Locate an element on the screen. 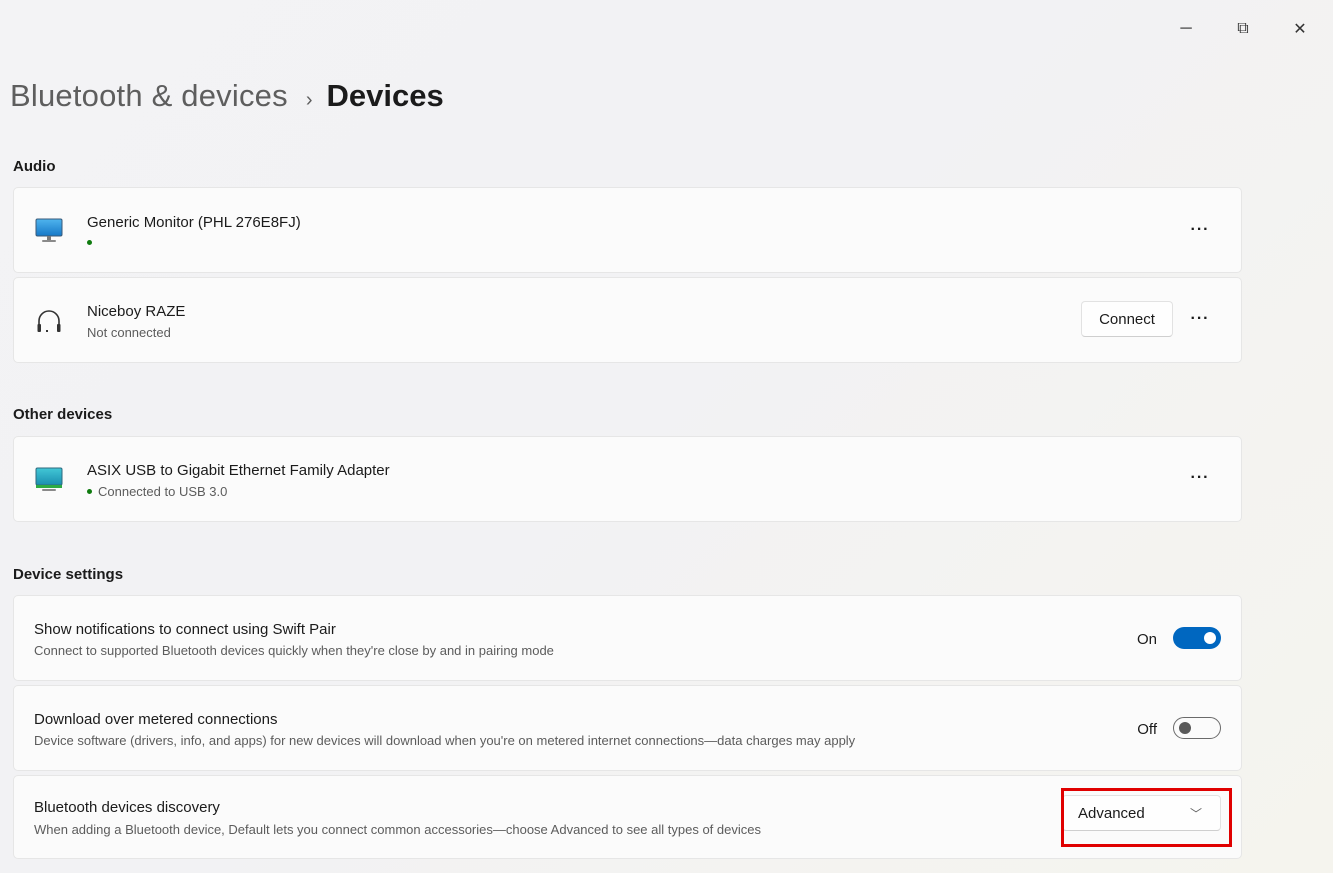 The height and width of the screenshot is (873, 1333). page-title: Devices is located at coordinates (385, 95).